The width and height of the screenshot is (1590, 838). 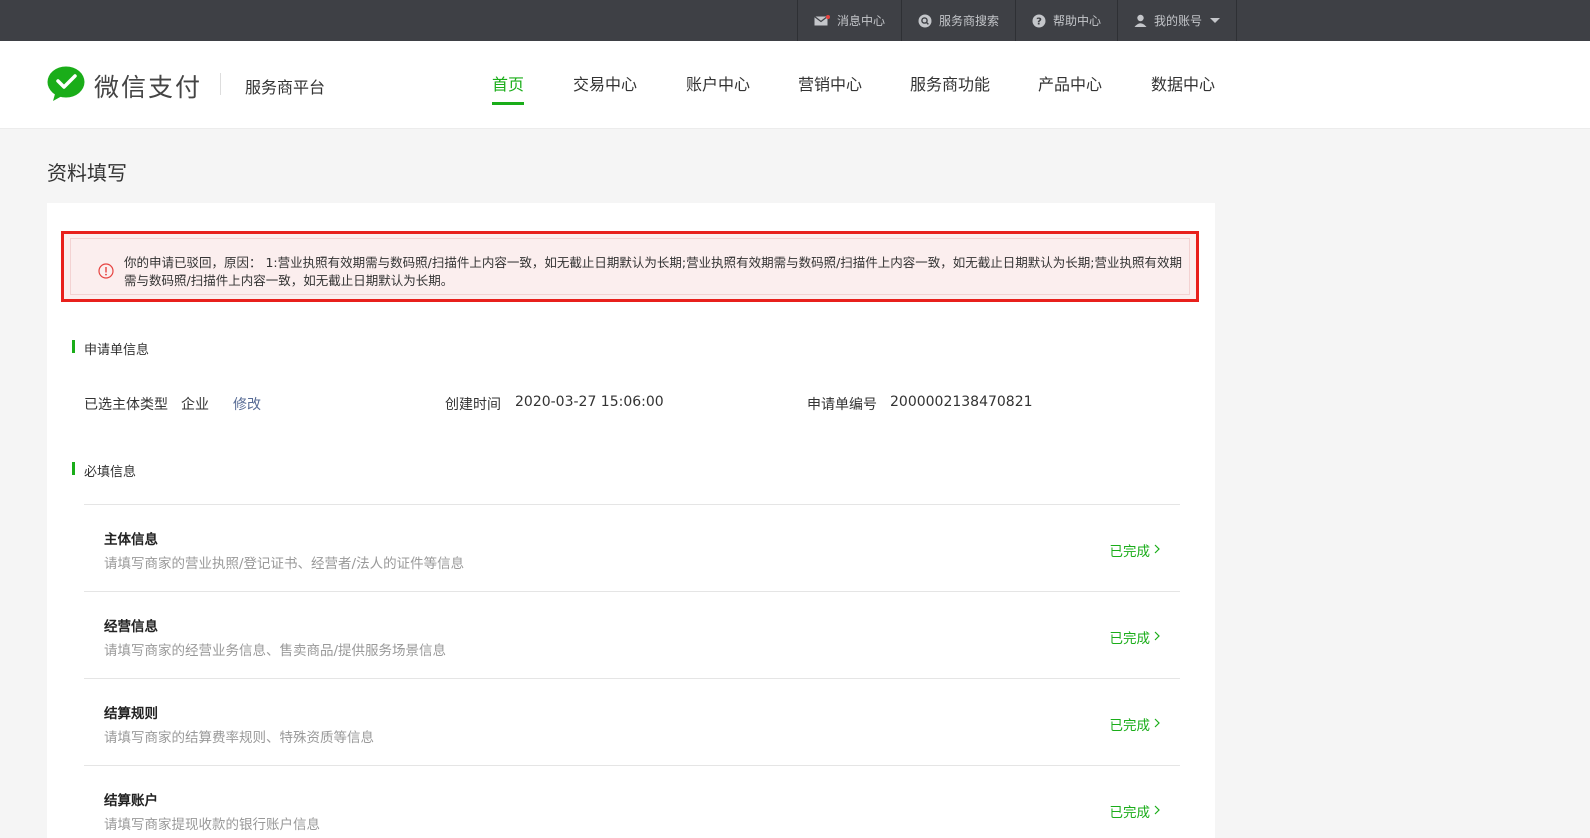 I want to click on my-account-menu: 我的账号, so click(x=1176, y=20).